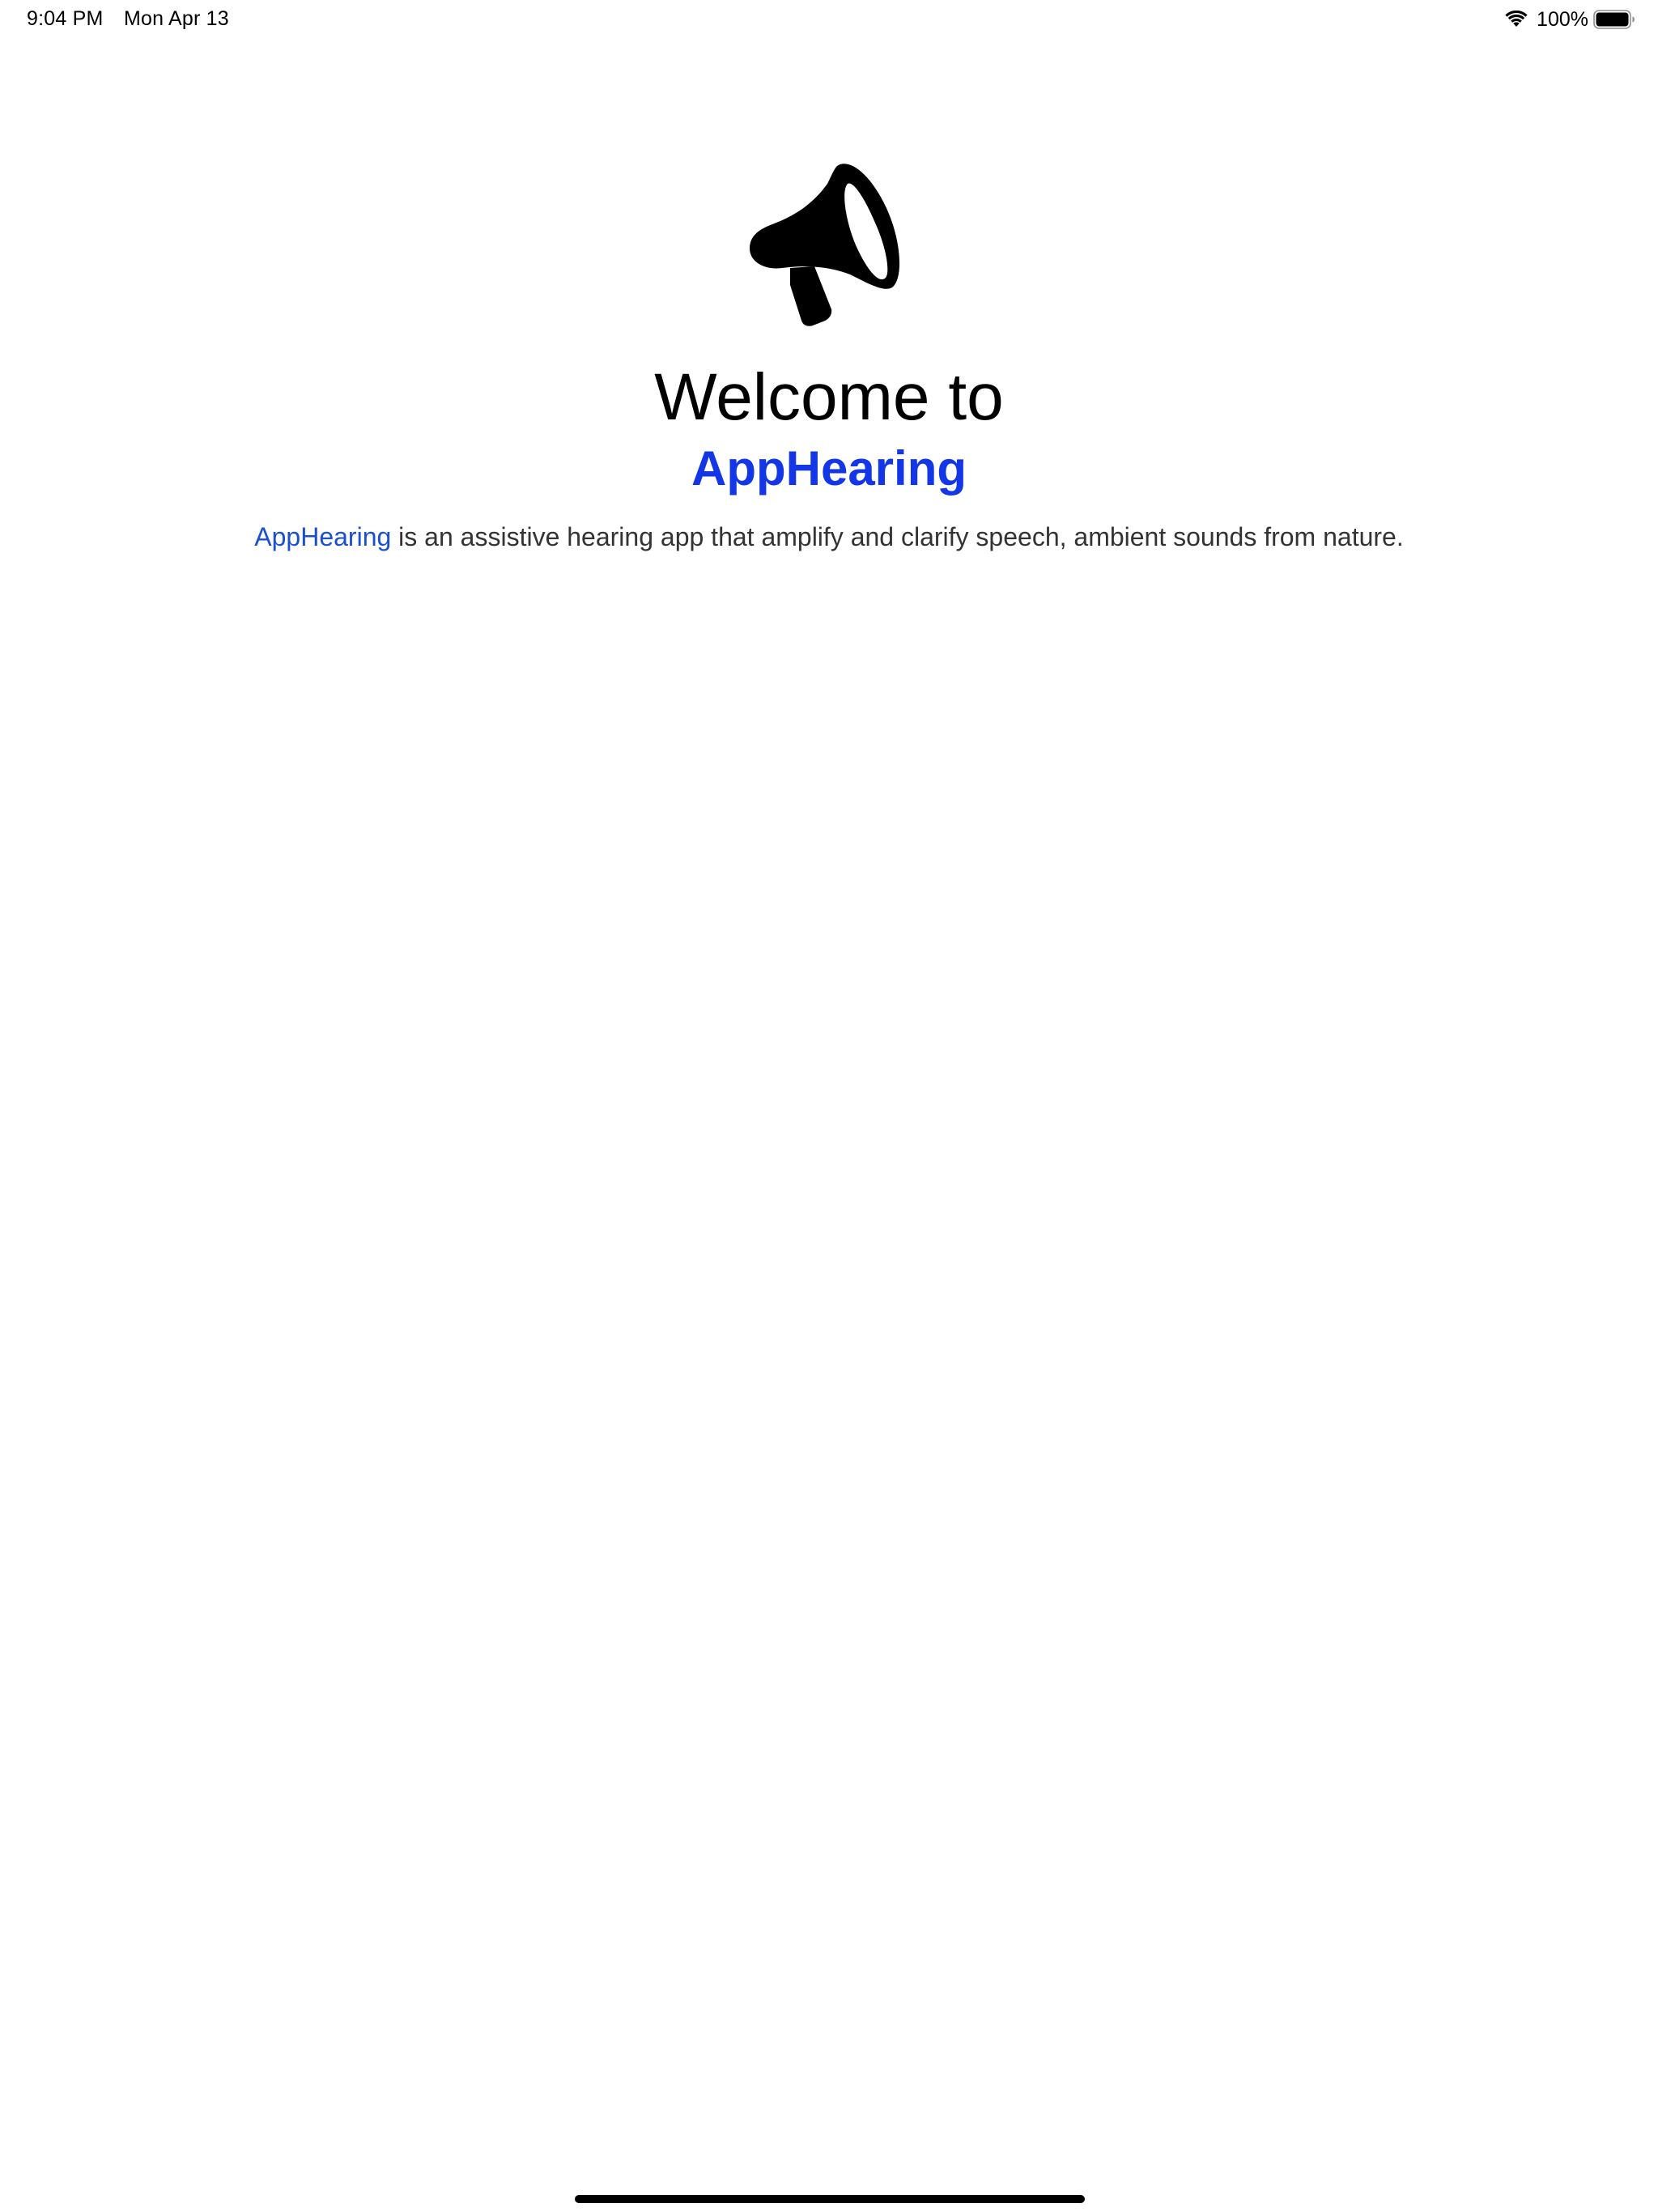 The image size is (1658, 2212). What do you see at coordinates (829, 397) in the screenshot?
I see `welcome-title: Welcome to` at bounding box center [829, 397].